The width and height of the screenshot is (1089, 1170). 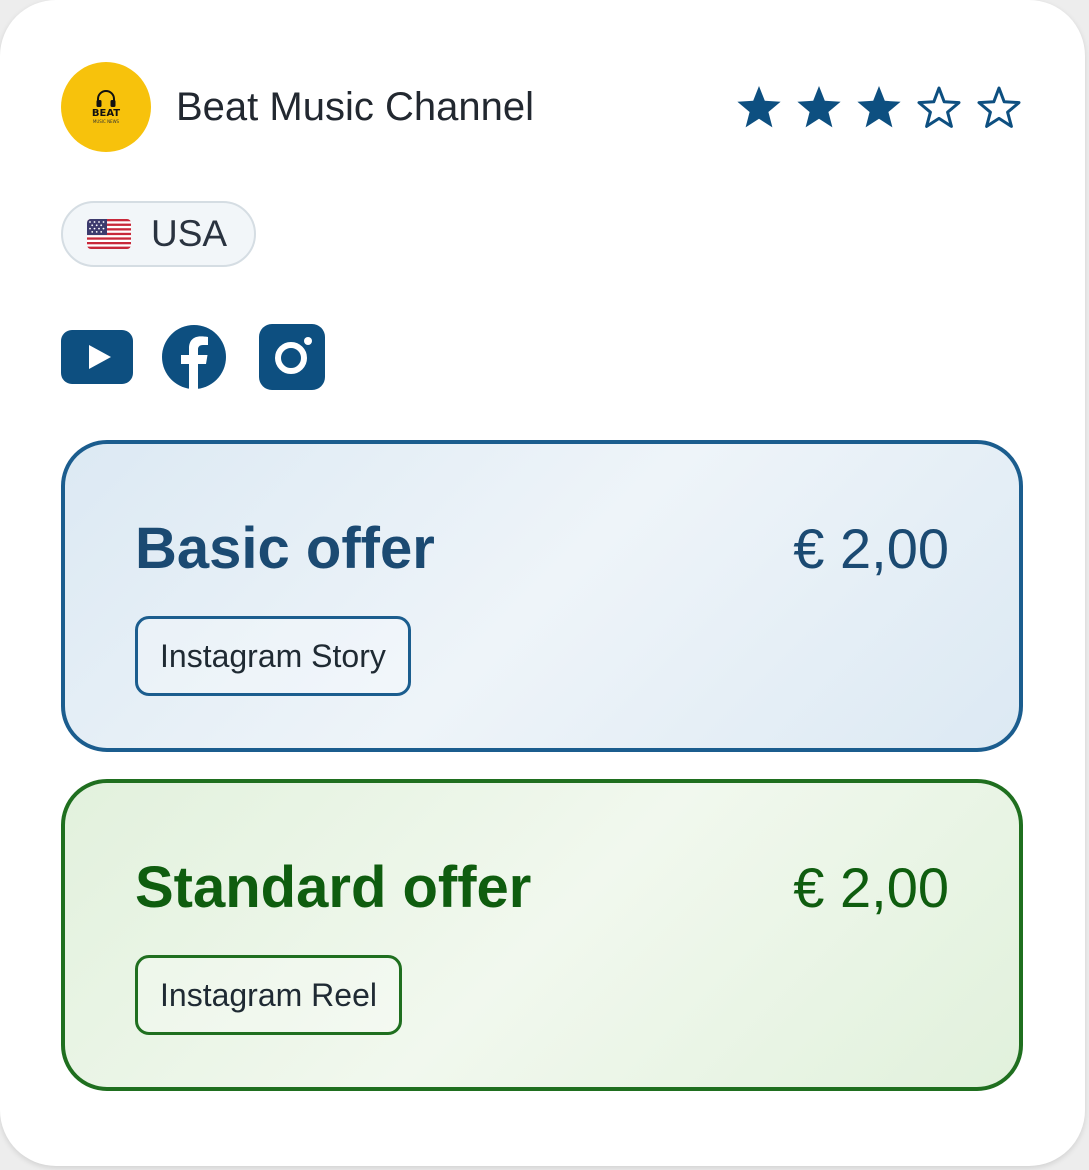 I want to click on social-links, so click(x=193, y=357).